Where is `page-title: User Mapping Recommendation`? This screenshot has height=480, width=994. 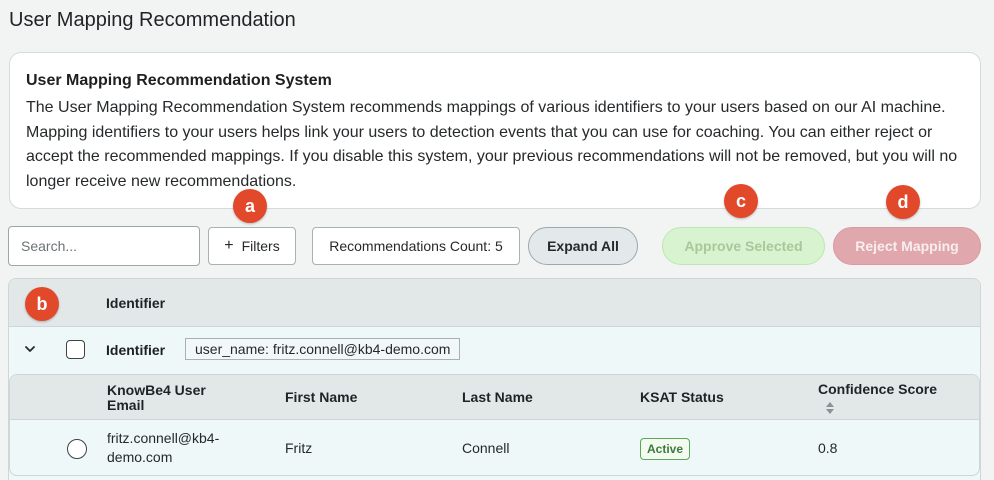
page-title: User Mapping Recommendation is located at coordinates (152, 20).